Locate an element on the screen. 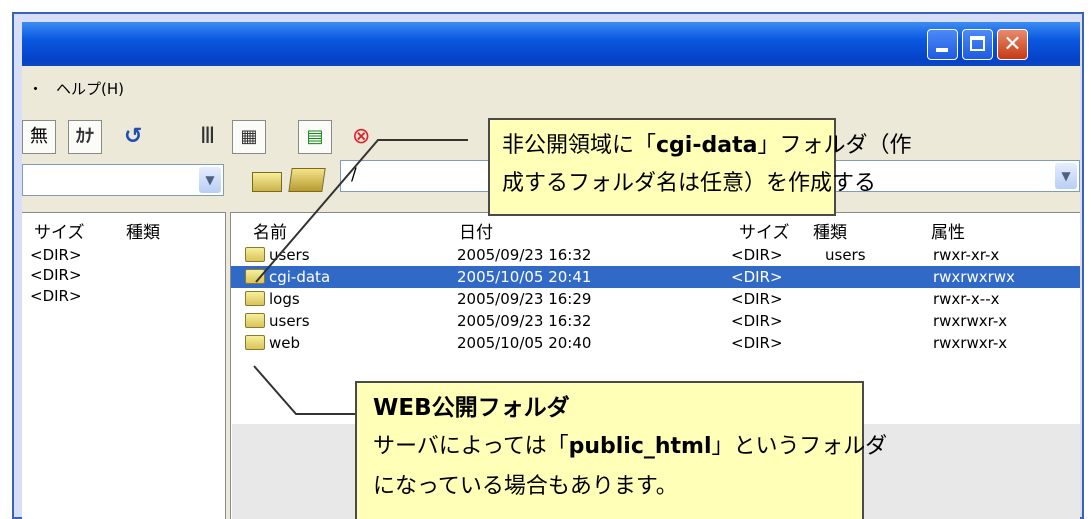 The width and height of the screenshot is (1091, 519). toolbar: 無 ｶﾅ ↺ Ⅲ ▦ ▤ ⊗ is located at coordinates (272, 137).